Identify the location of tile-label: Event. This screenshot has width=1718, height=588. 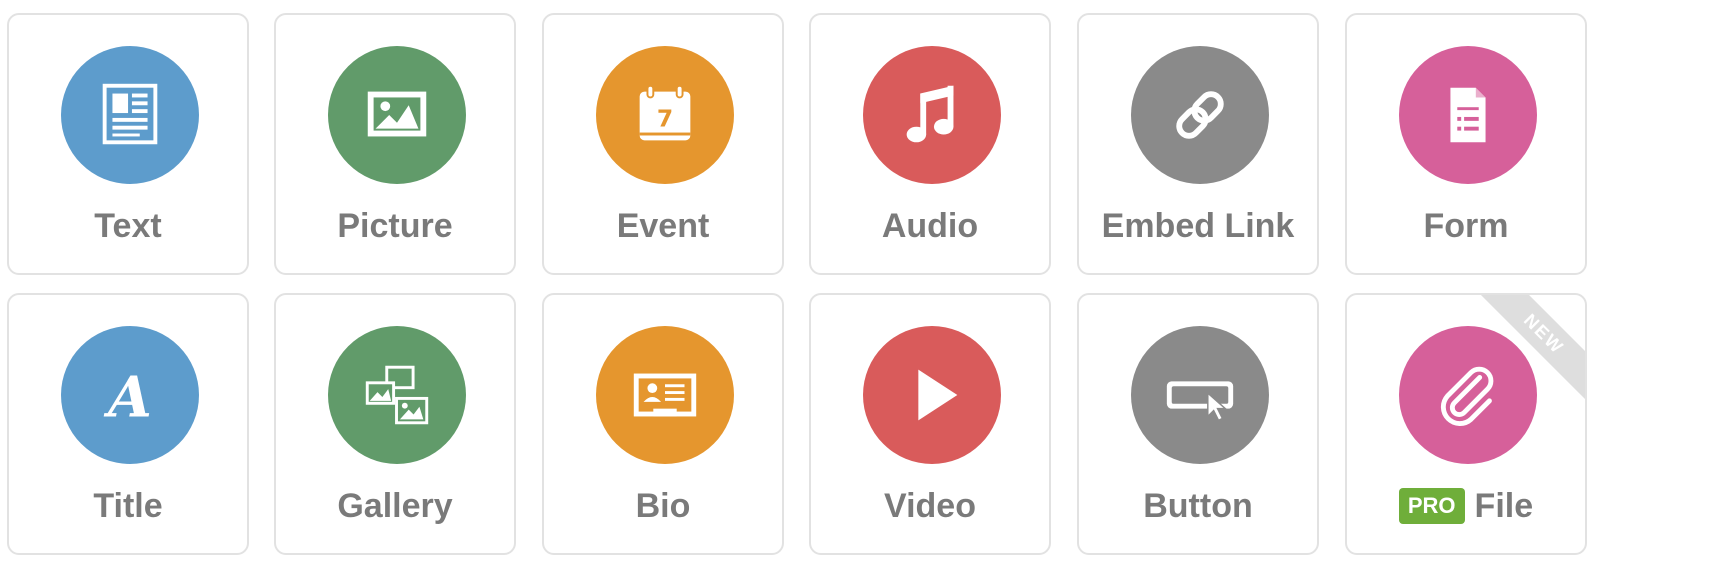
(663, 226).